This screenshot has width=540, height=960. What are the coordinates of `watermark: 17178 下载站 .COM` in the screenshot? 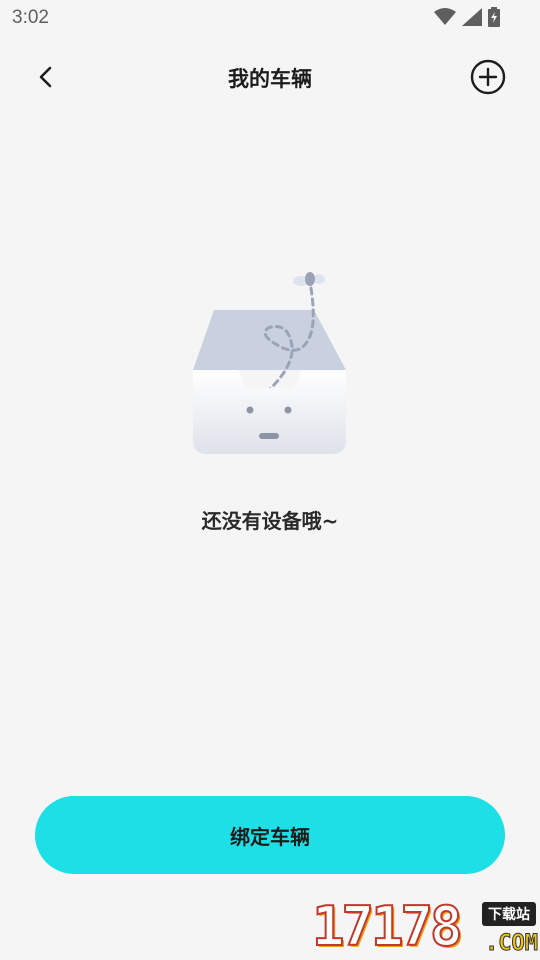 It's located at (425, 927).